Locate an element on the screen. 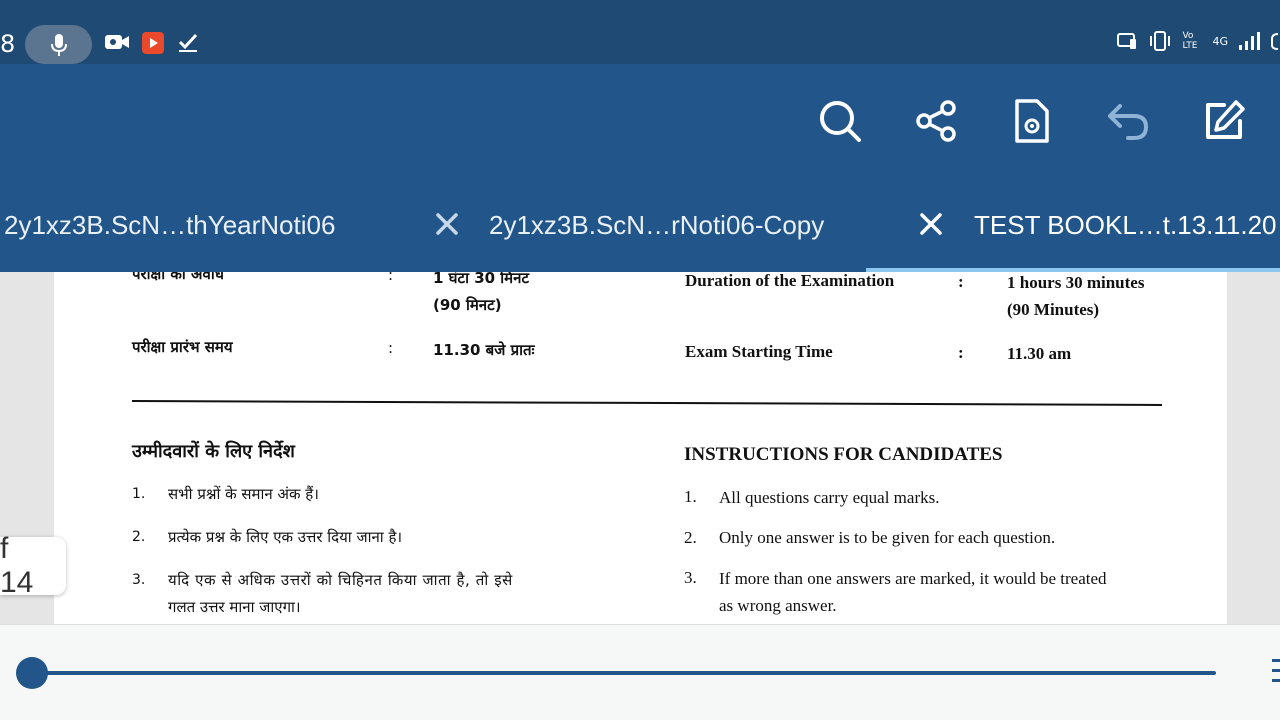 The width and height of the screenshot is (1280, 720). tab-document-3-active: TEST BOOKL…t.13.11.20 is located at coordinates (1125, 225).